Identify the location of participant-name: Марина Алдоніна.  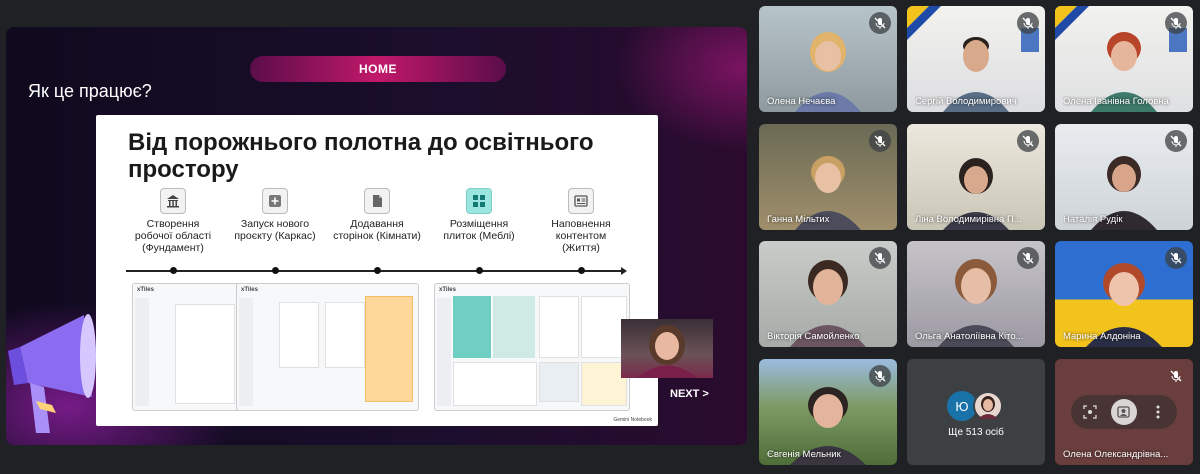
(1102, 336).